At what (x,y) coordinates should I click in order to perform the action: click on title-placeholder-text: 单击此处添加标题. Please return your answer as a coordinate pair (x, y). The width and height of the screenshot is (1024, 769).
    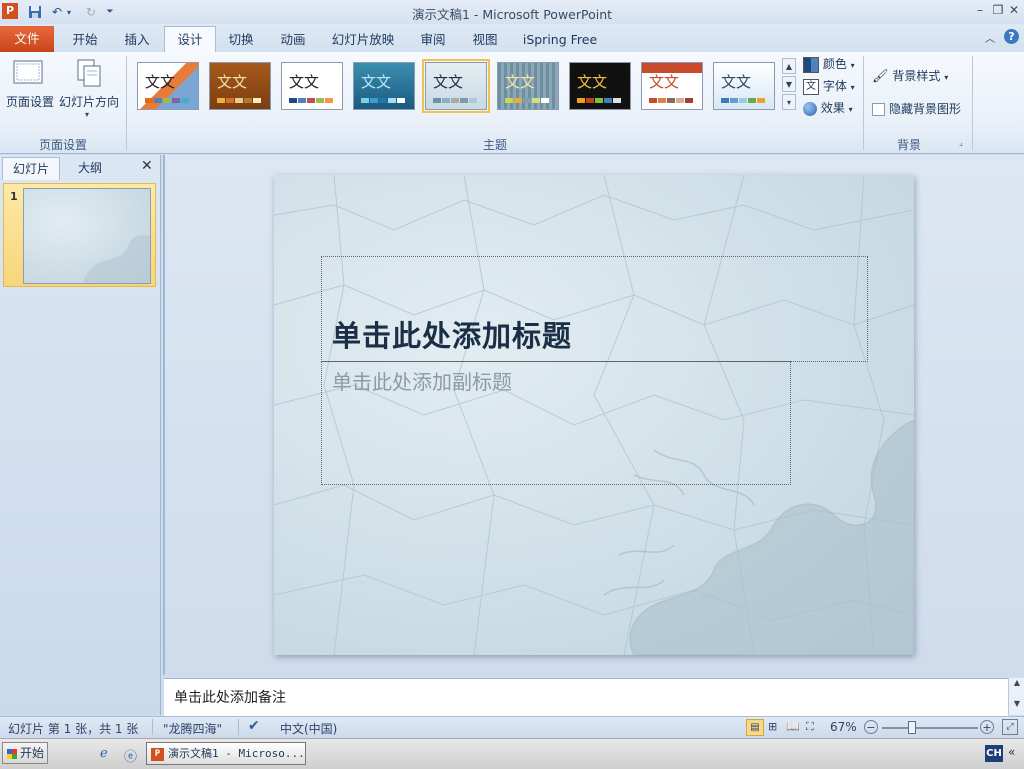
    Looking at the image, I should click on (452, 336).